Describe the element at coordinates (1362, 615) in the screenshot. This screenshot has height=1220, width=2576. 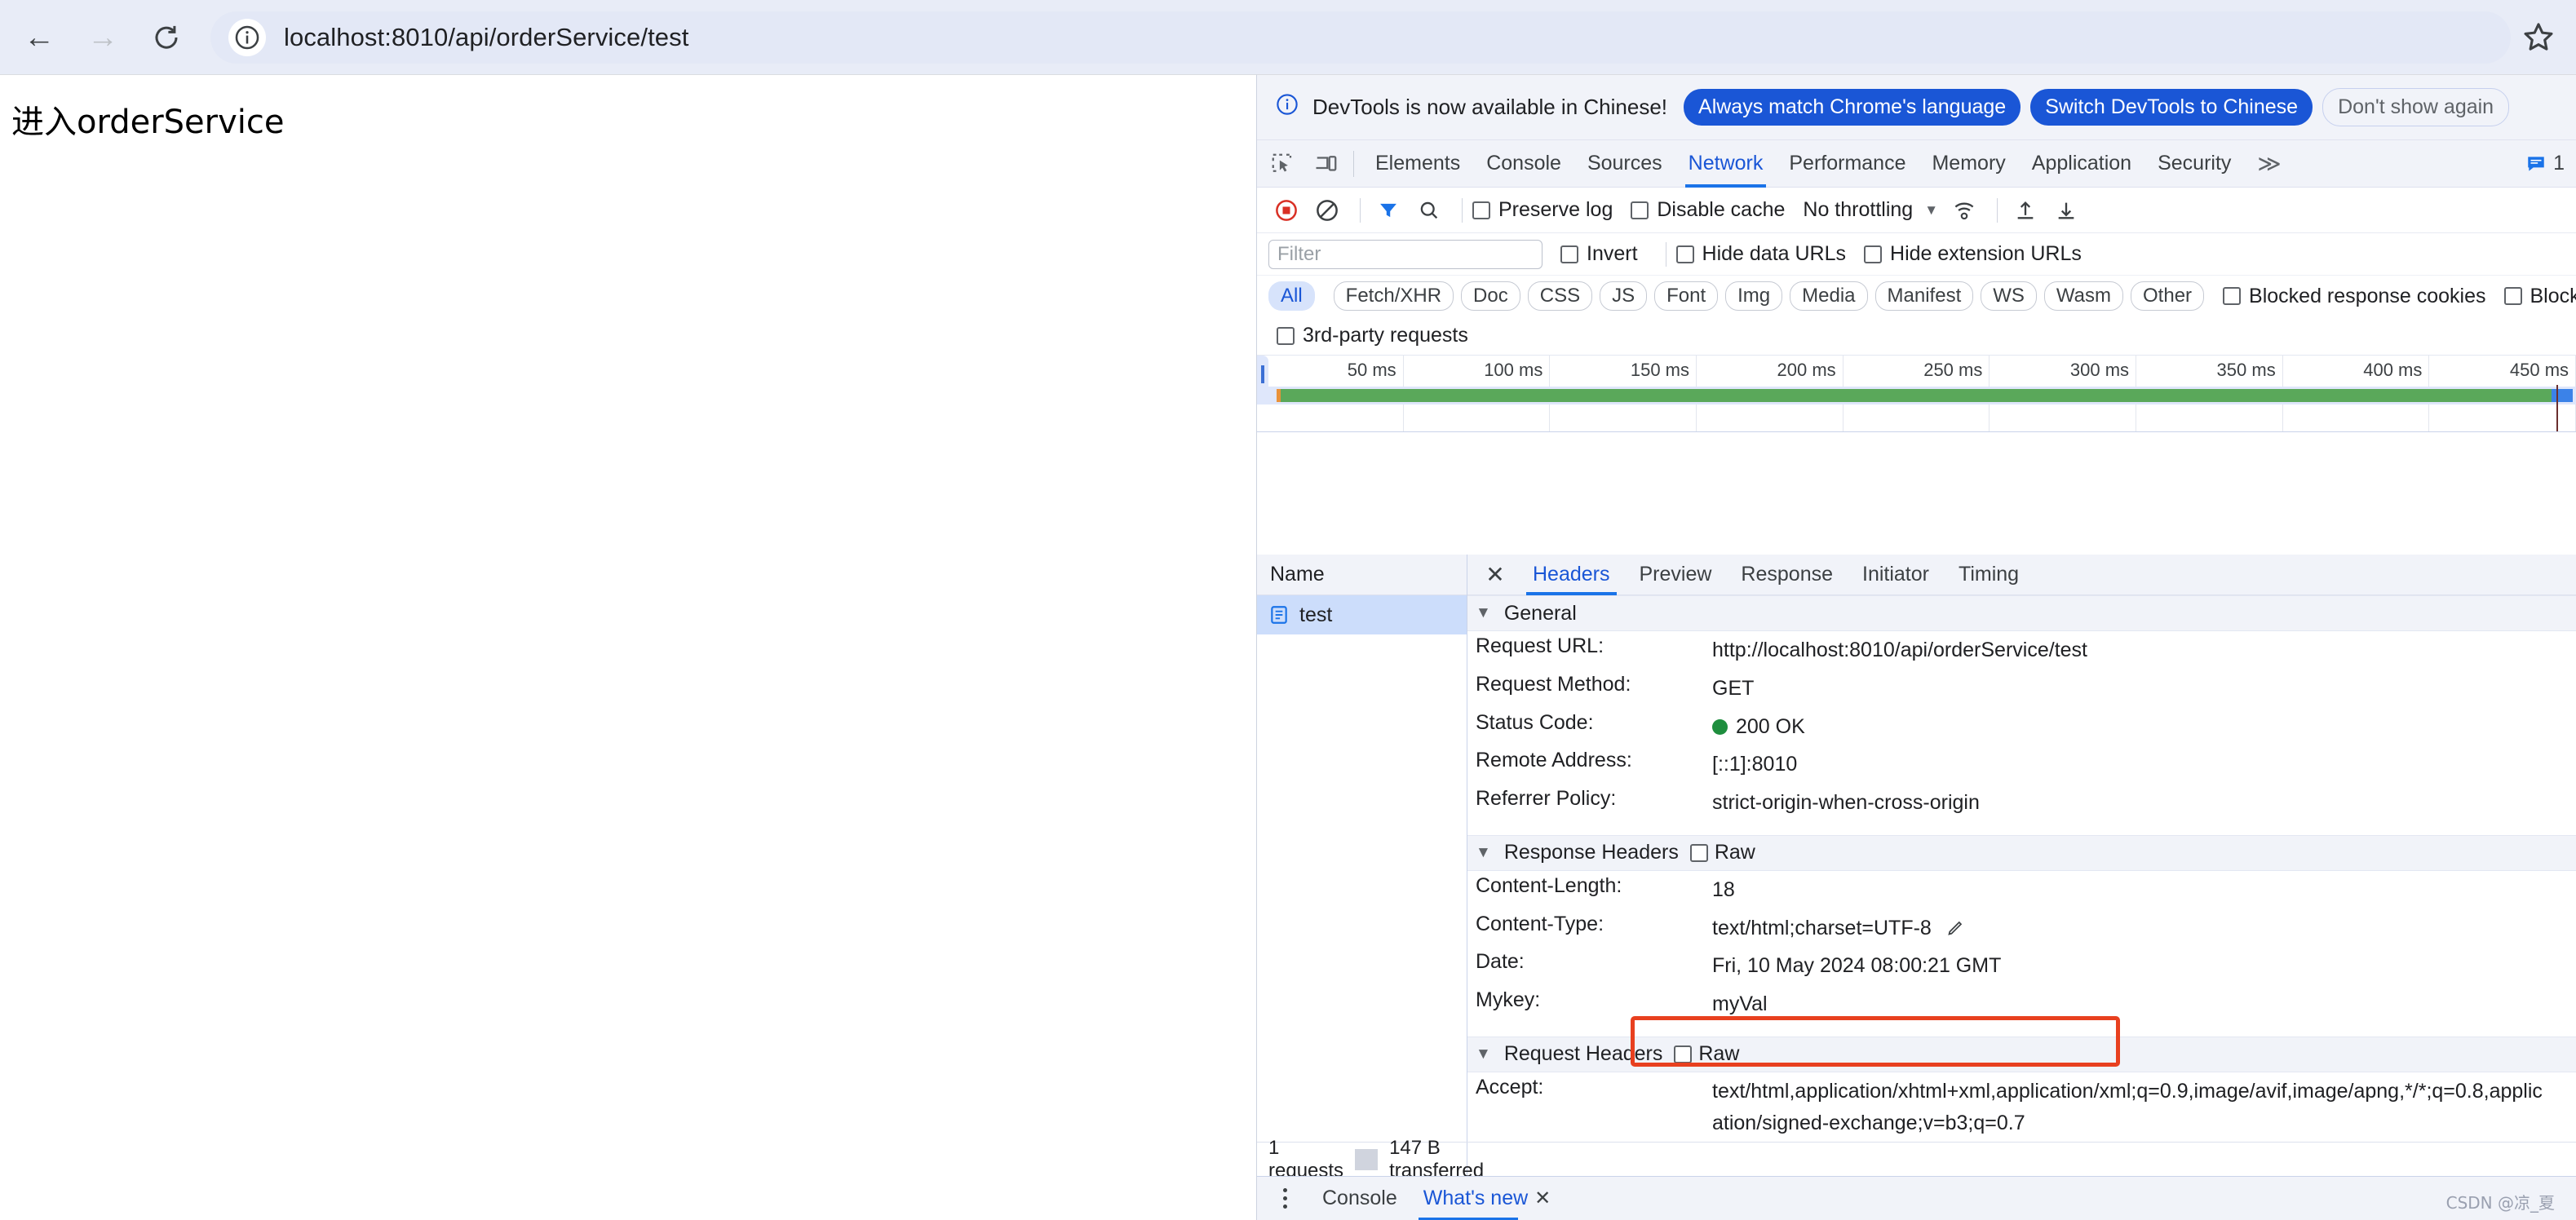
I see `table-row: test` at that location.